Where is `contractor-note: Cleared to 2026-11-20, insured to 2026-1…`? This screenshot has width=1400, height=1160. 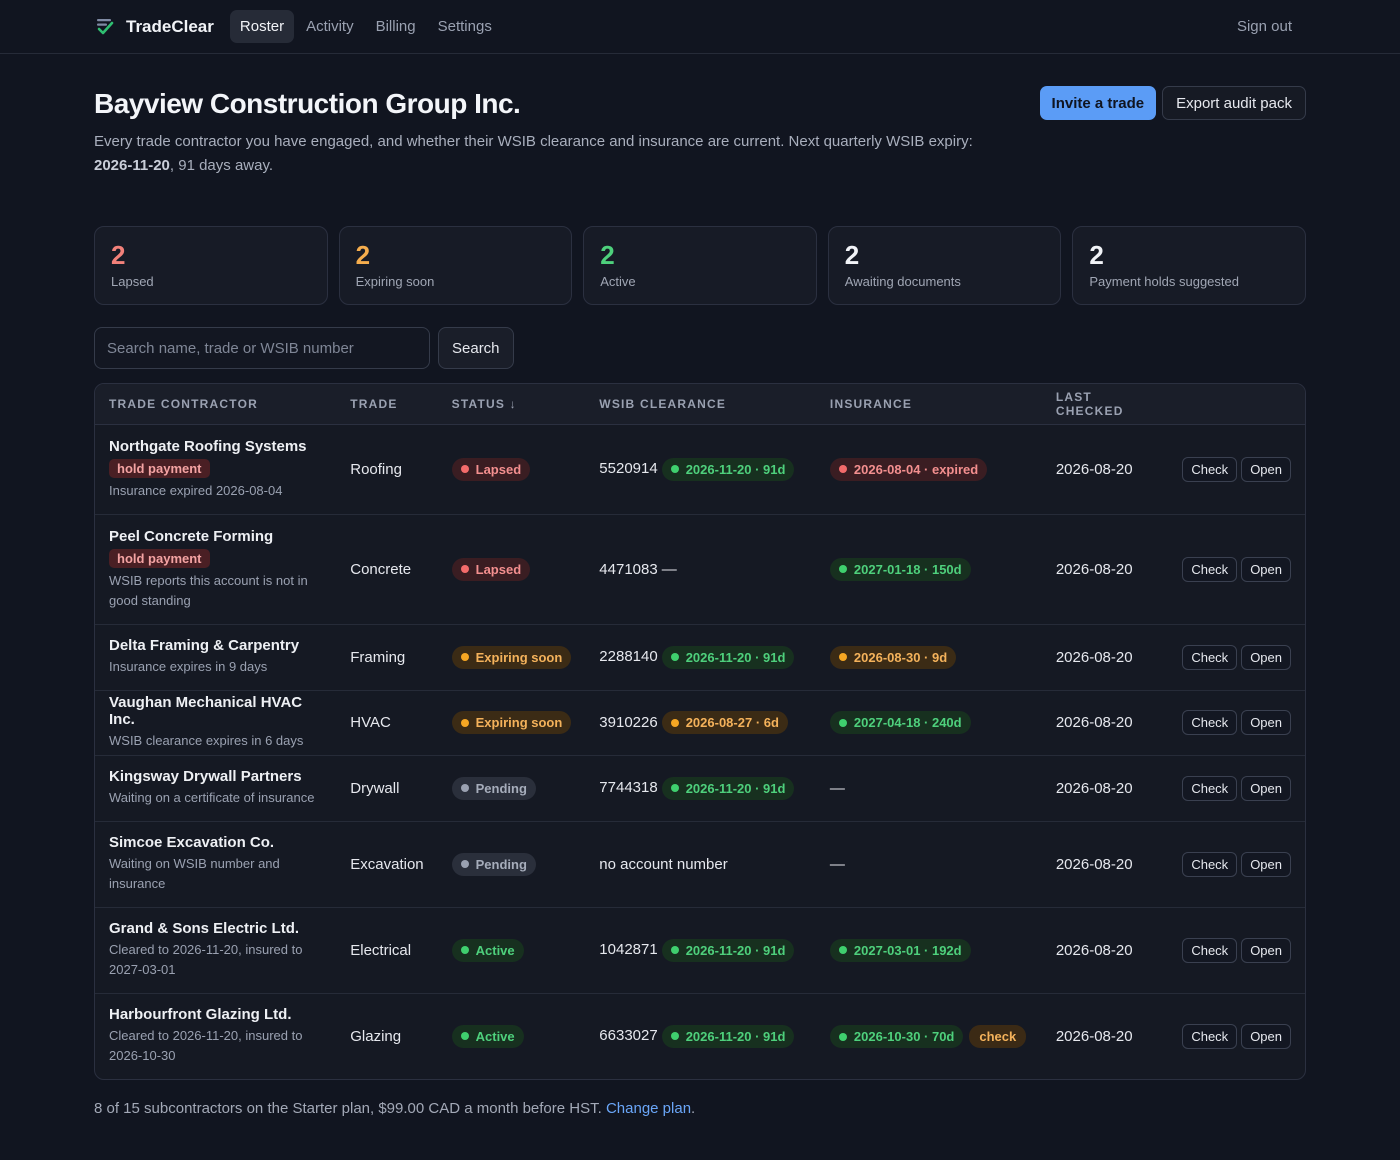 contractor-note: Cleared to 2026-11-20, insured to 2026-1… is located at coordinates (206, 1046).